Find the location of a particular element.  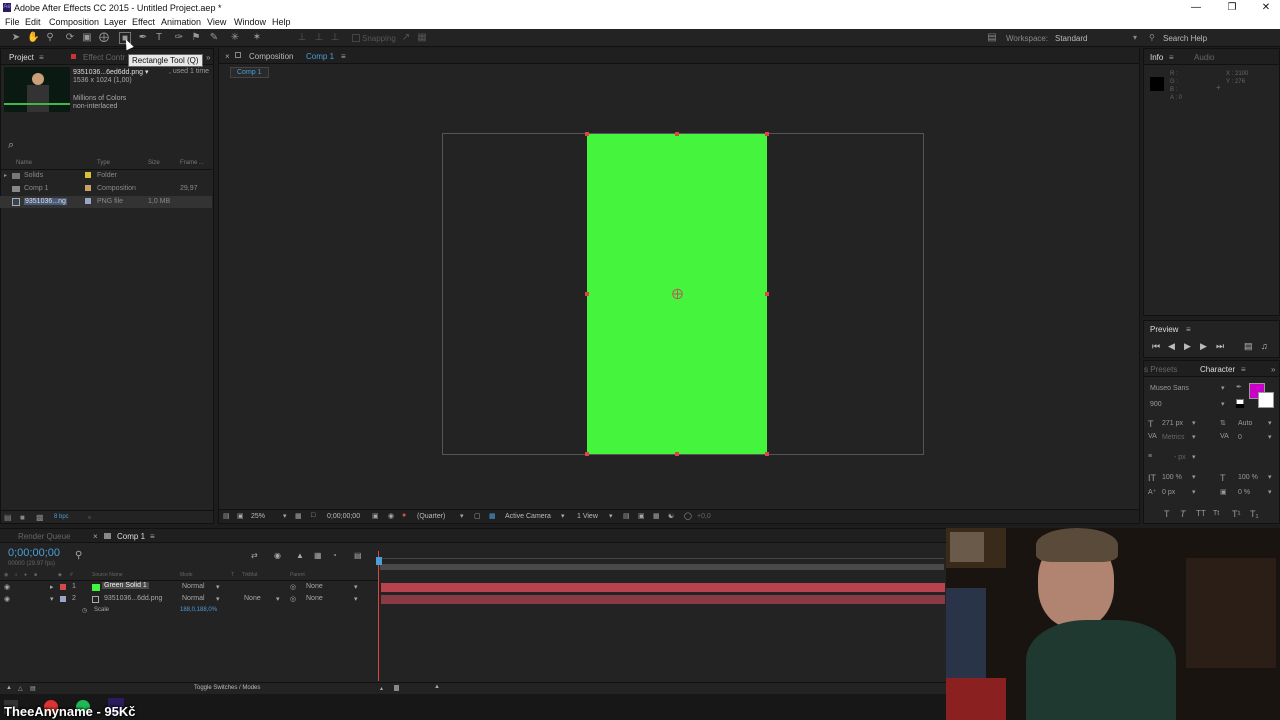

expand-collapse-icon: ▲ is located at coordinates (9, 688).